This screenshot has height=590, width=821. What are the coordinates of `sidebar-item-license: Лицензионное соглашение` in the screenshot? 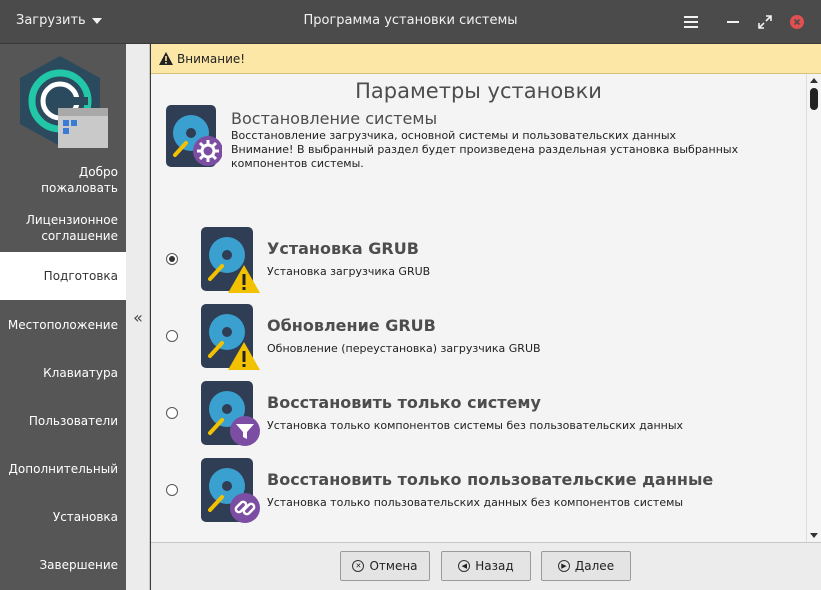 It's located at (63, 228).